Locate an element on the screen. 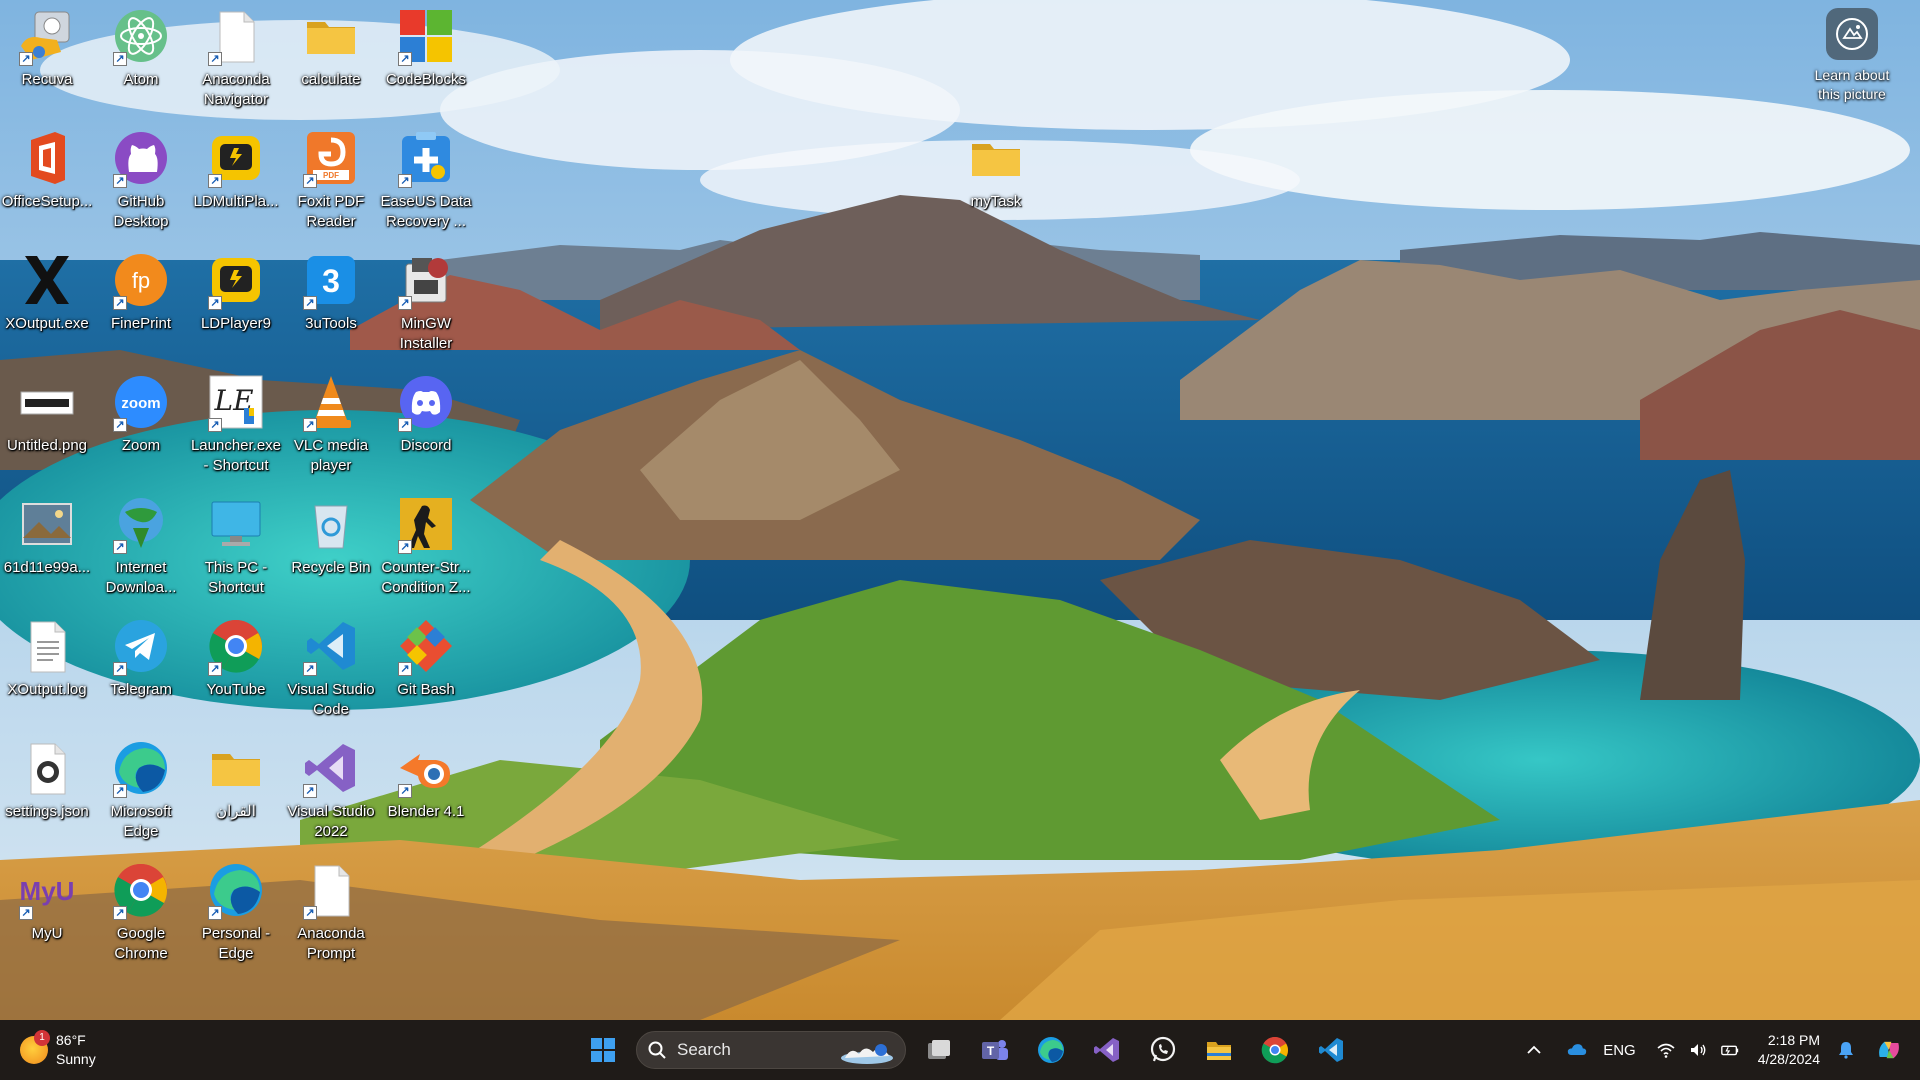  desktop-icon-label: Visual Studio 2022 is located at coordinates (331, 821).